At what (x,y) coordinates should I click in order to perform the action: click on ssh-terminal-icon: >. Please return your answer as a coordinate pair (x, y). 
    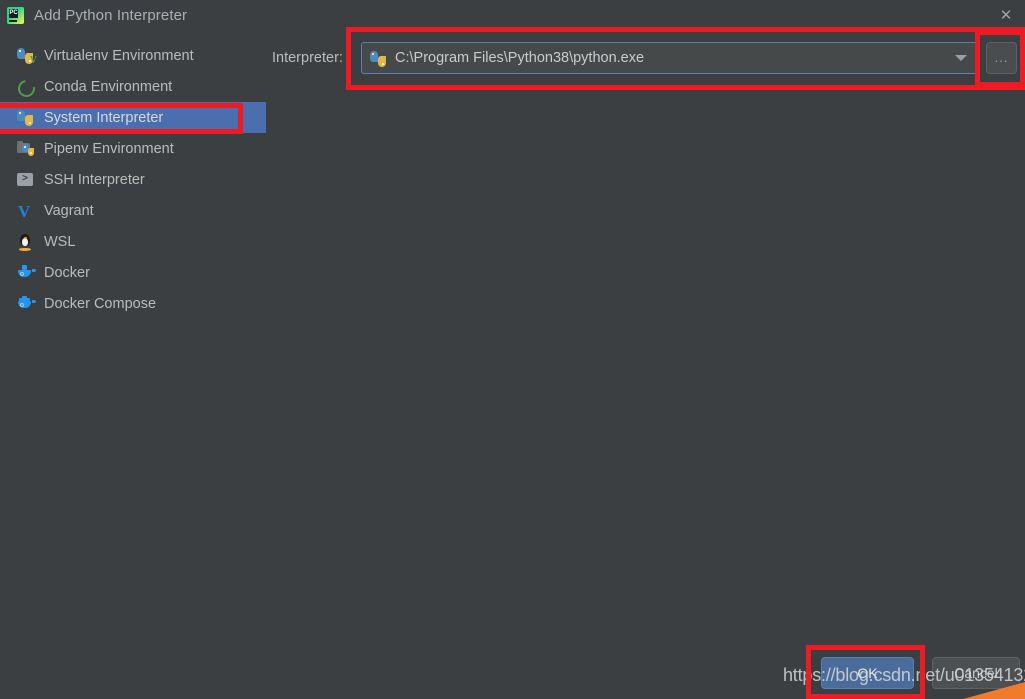
    Looking at the image, I should click on (26, 180).